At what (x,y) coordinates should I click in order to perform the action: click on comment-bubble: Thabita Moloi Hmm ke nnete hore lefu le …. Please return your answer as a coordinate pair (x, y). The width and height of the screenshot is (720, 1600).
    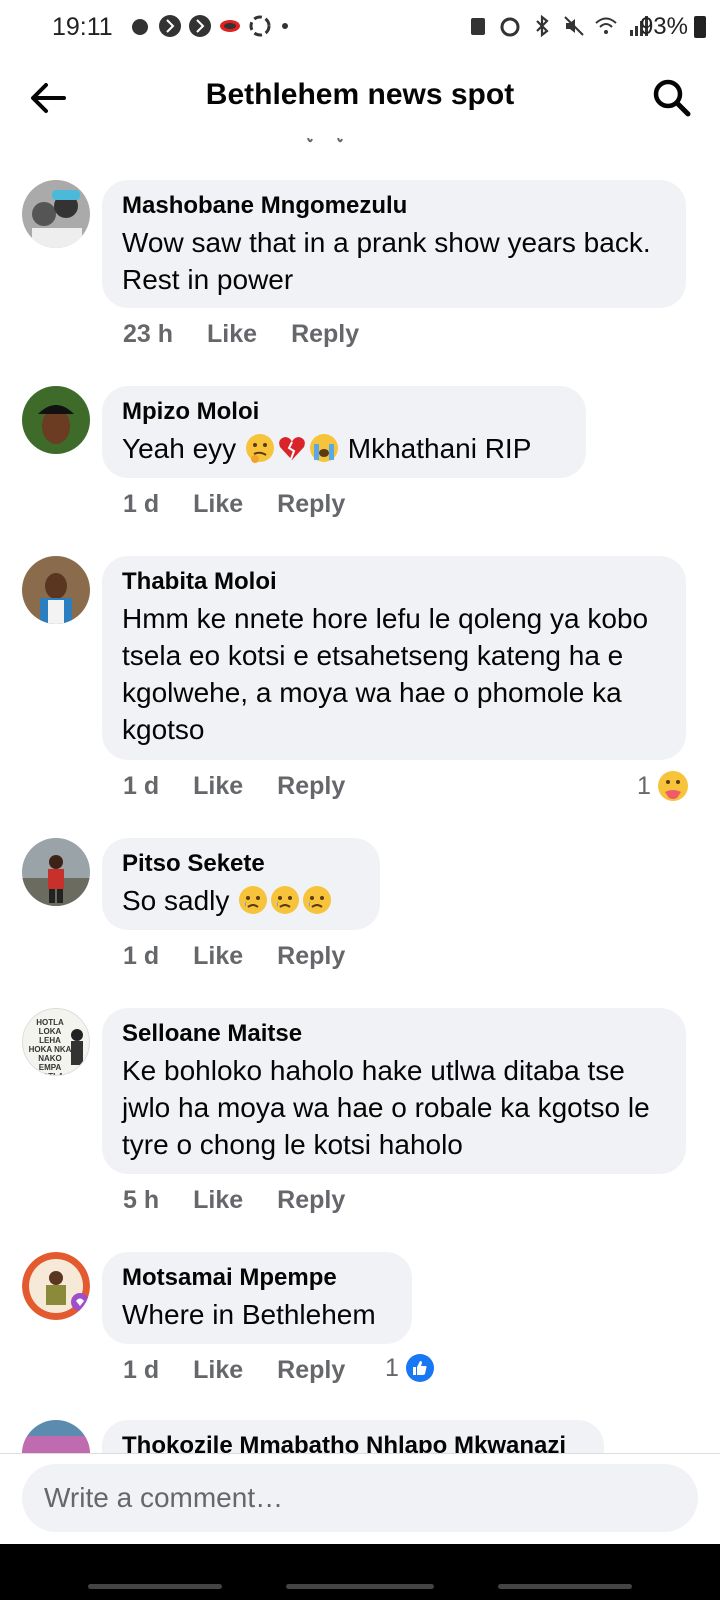
    Looking at the image, I should click on (394, 658).